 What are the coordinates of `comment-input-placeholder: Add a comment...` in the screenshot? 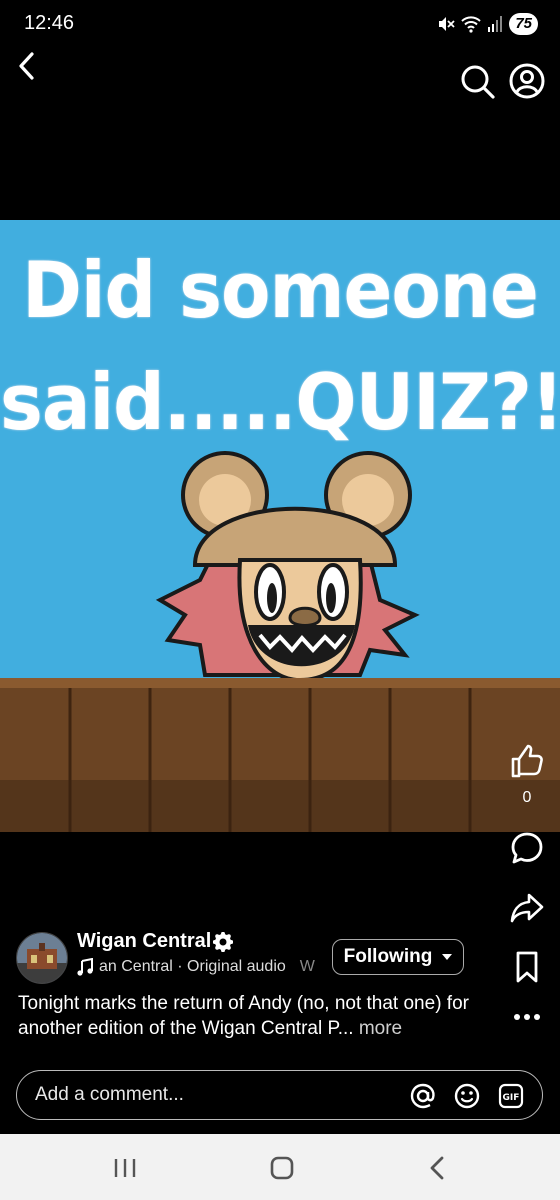 It's located at (109, 1095).